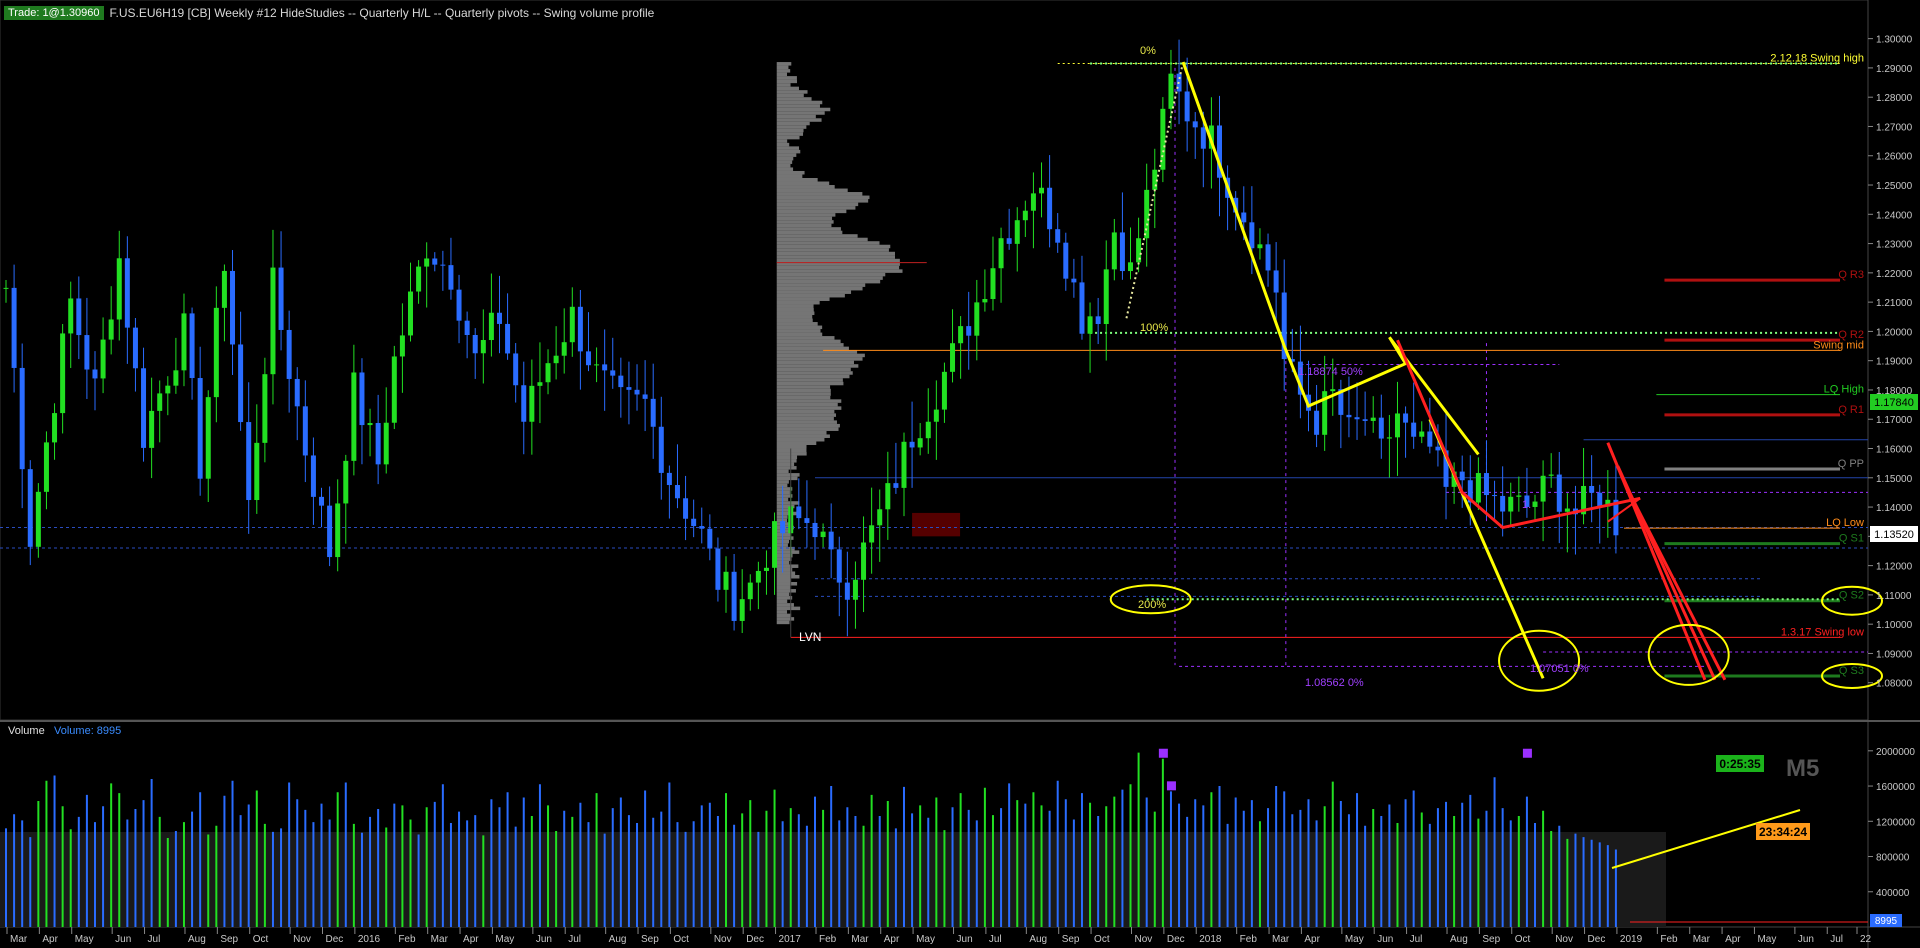 Image resolution: width=1920 pixels, height=948 pixels. I want to click on trade-badge: Trade: 1@1.30960, so click(54, 13).